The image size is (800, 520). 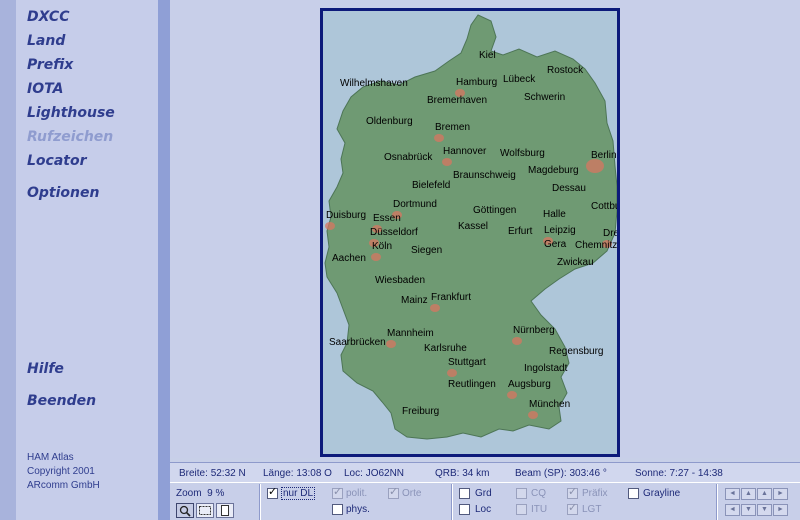 I want to click on city-label: Gera, so click(x=555, y=244).